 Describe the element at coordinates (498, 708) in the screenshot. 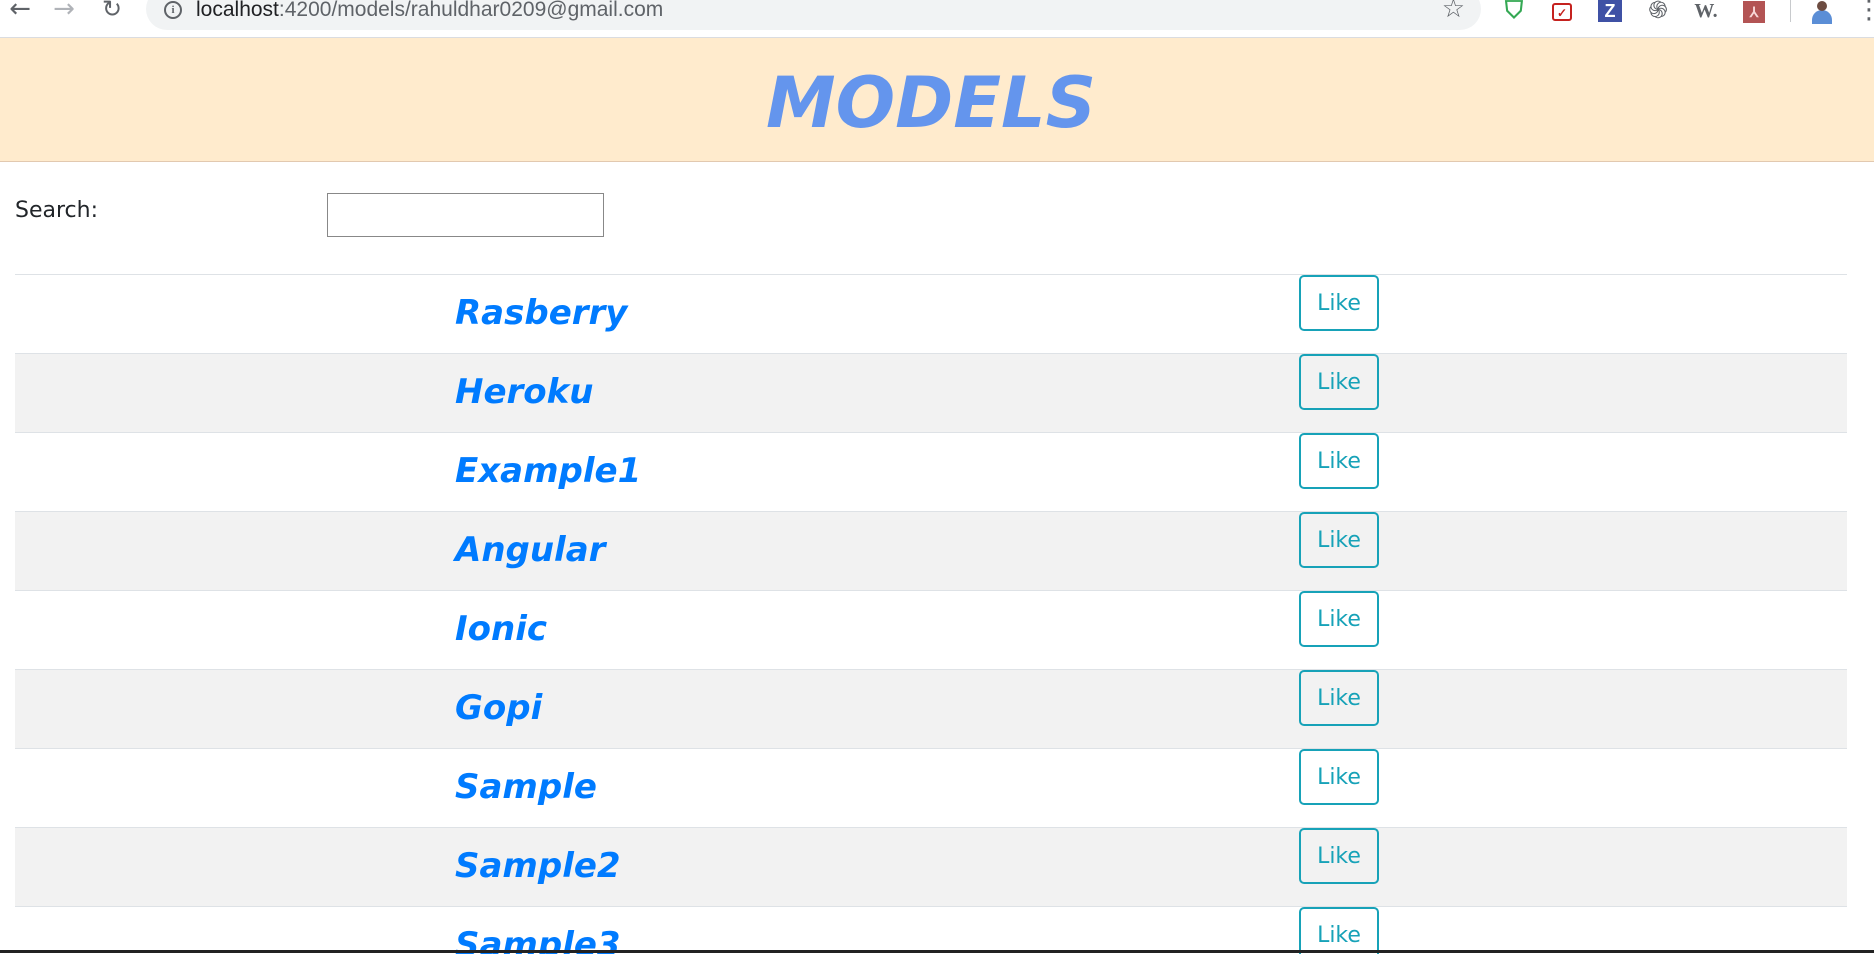

I see `model-name-link: Gopi` at that location.